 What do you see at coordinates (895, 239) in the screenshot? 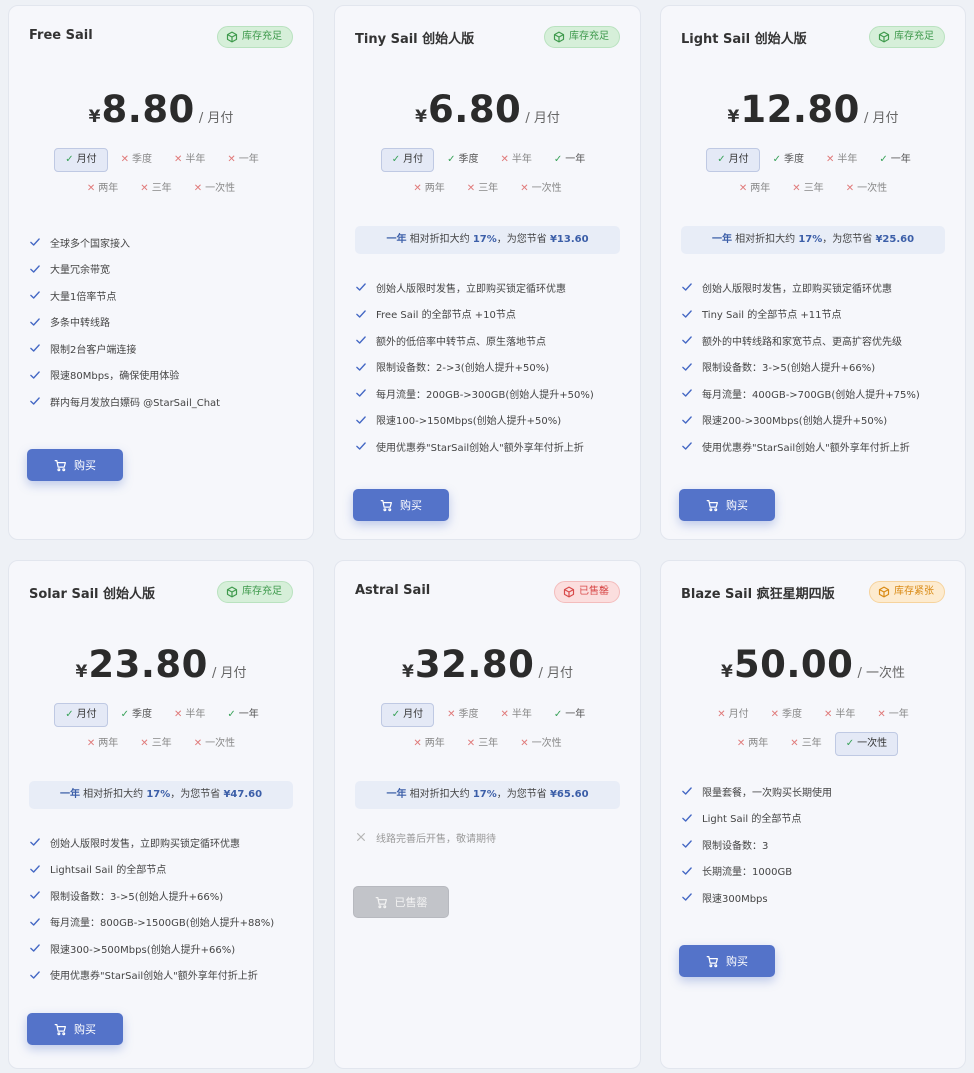
I see `saving-amount: ¥25.60` at bounding box center [895, 239].